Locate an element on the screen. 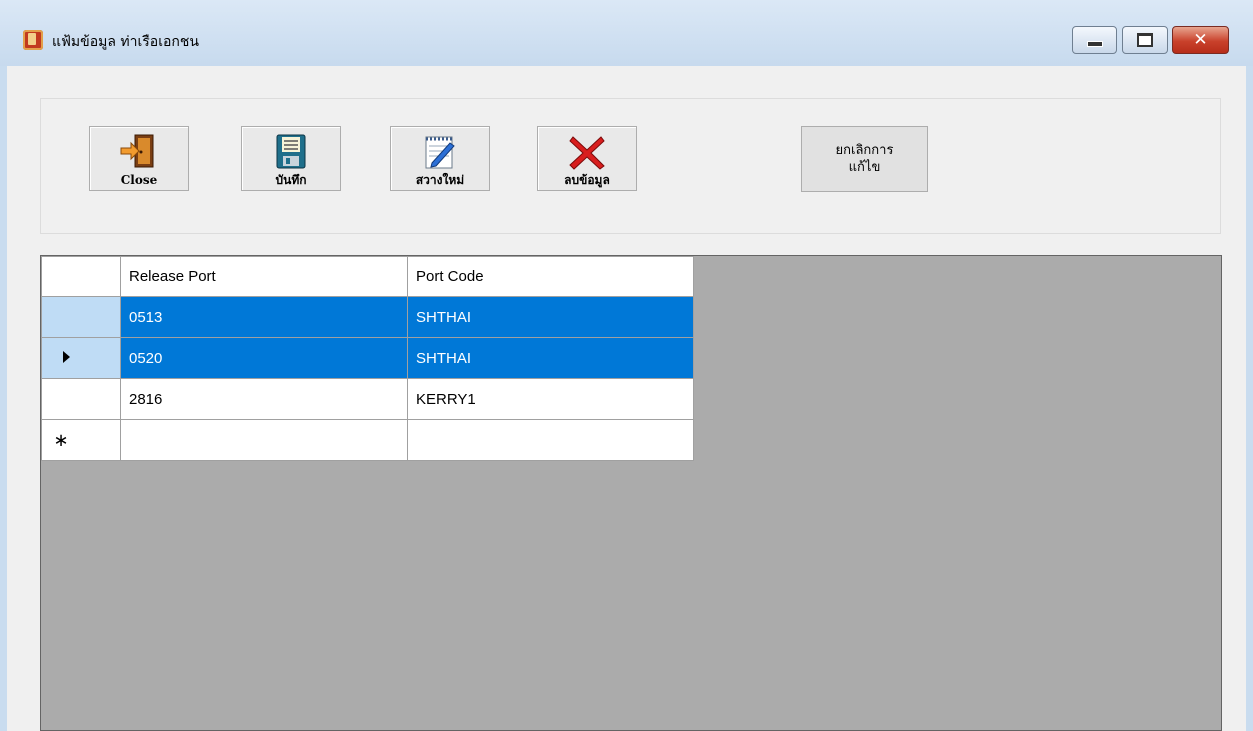  delete-button-label: ลบข้อมูล is located at coordinates (587, 180).